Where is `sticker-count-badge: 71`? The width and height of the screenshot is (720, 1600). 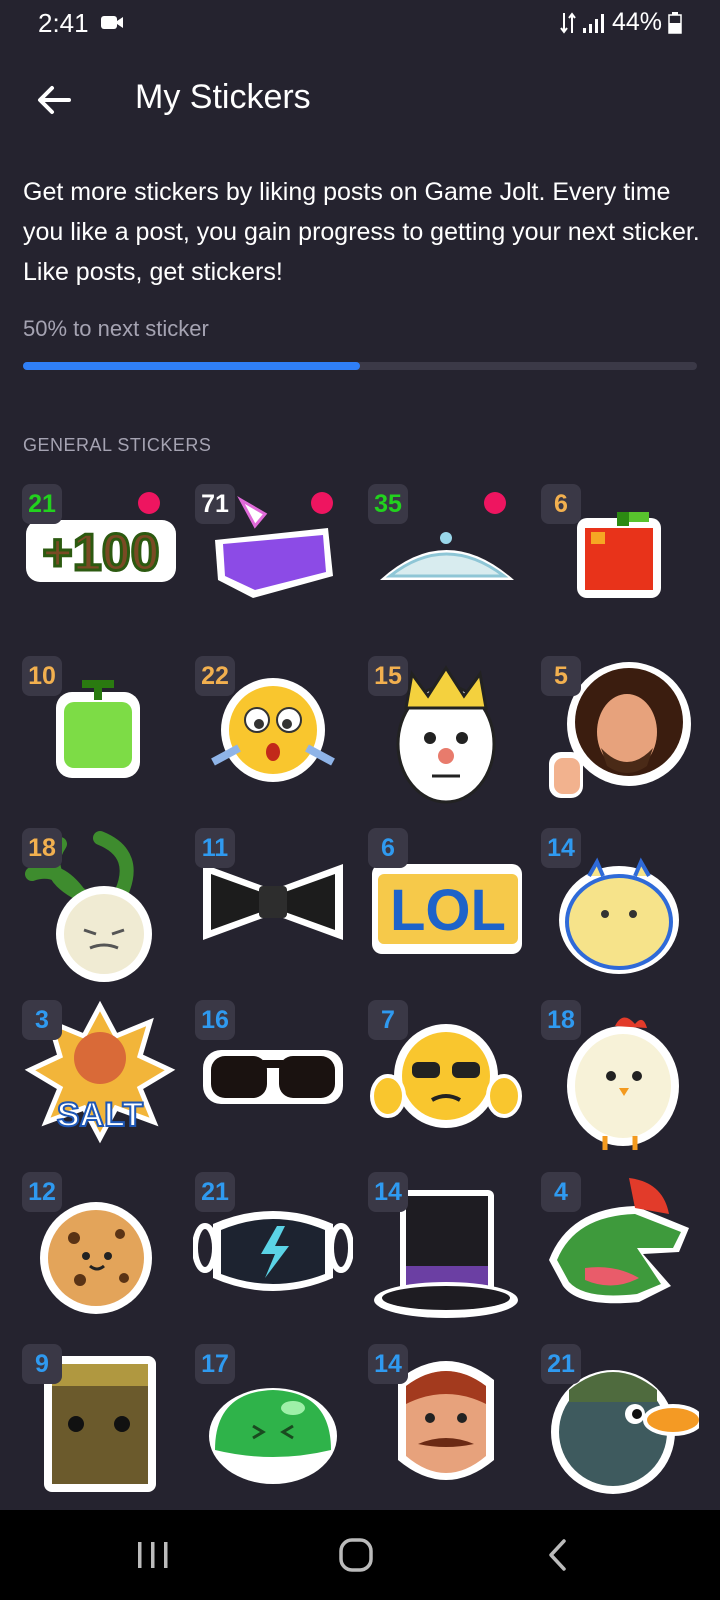 sticker-count-badge: 71 is located at coordinates (215, 504).